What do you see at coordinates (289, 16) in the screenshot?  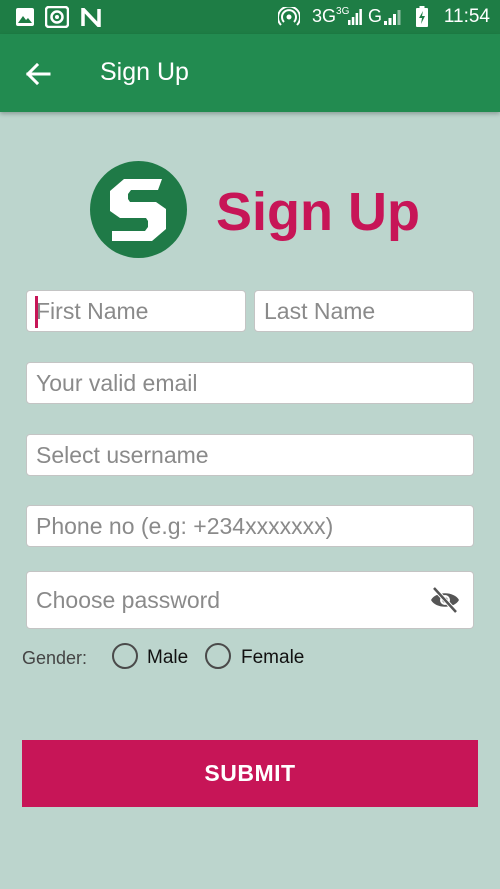 I see `hotspot-icon` at bounding box center [289, 16].